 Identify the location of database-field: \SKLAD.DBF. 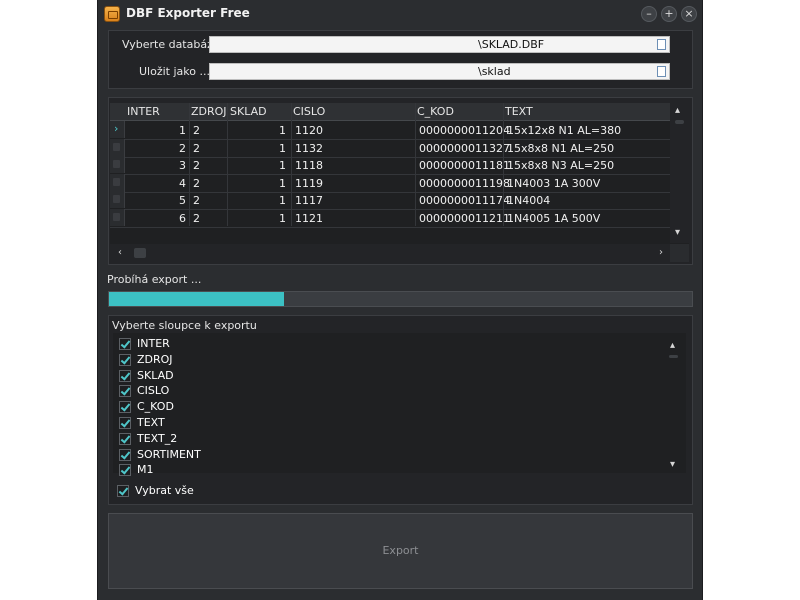
(439, 44).